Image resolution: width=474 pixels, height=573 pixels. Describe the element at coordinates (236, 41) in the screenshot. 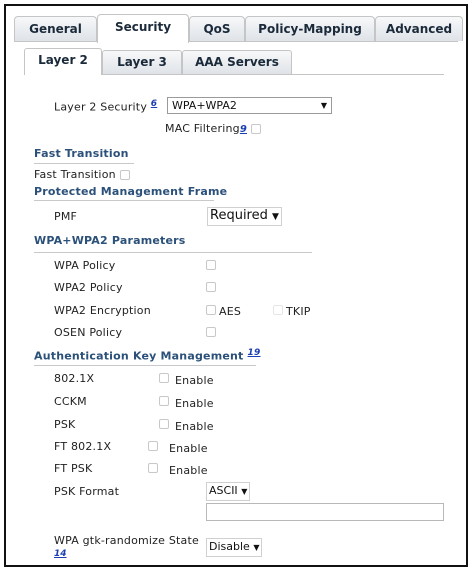

I see `tab-bar-divider` at that location.